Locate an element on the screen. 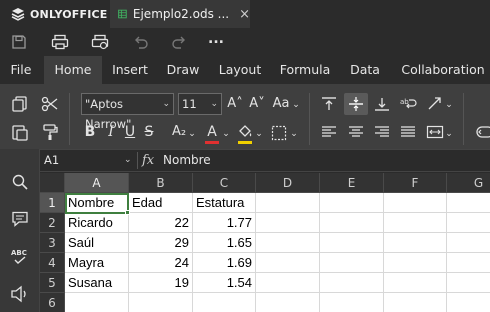 The height and width of the screenshot is (312, 490). cell-c3: 1.65 is located at coordinates (224, 243).